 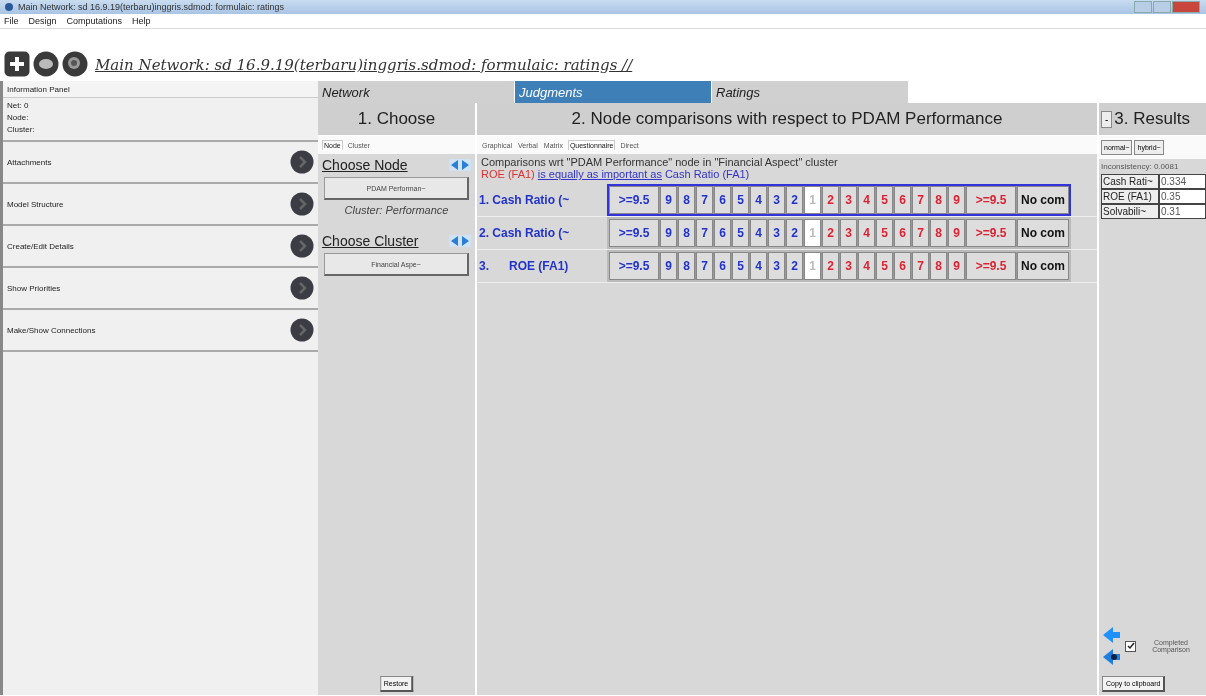 I want to click on menu-item: File, so click(x=11, y=21).